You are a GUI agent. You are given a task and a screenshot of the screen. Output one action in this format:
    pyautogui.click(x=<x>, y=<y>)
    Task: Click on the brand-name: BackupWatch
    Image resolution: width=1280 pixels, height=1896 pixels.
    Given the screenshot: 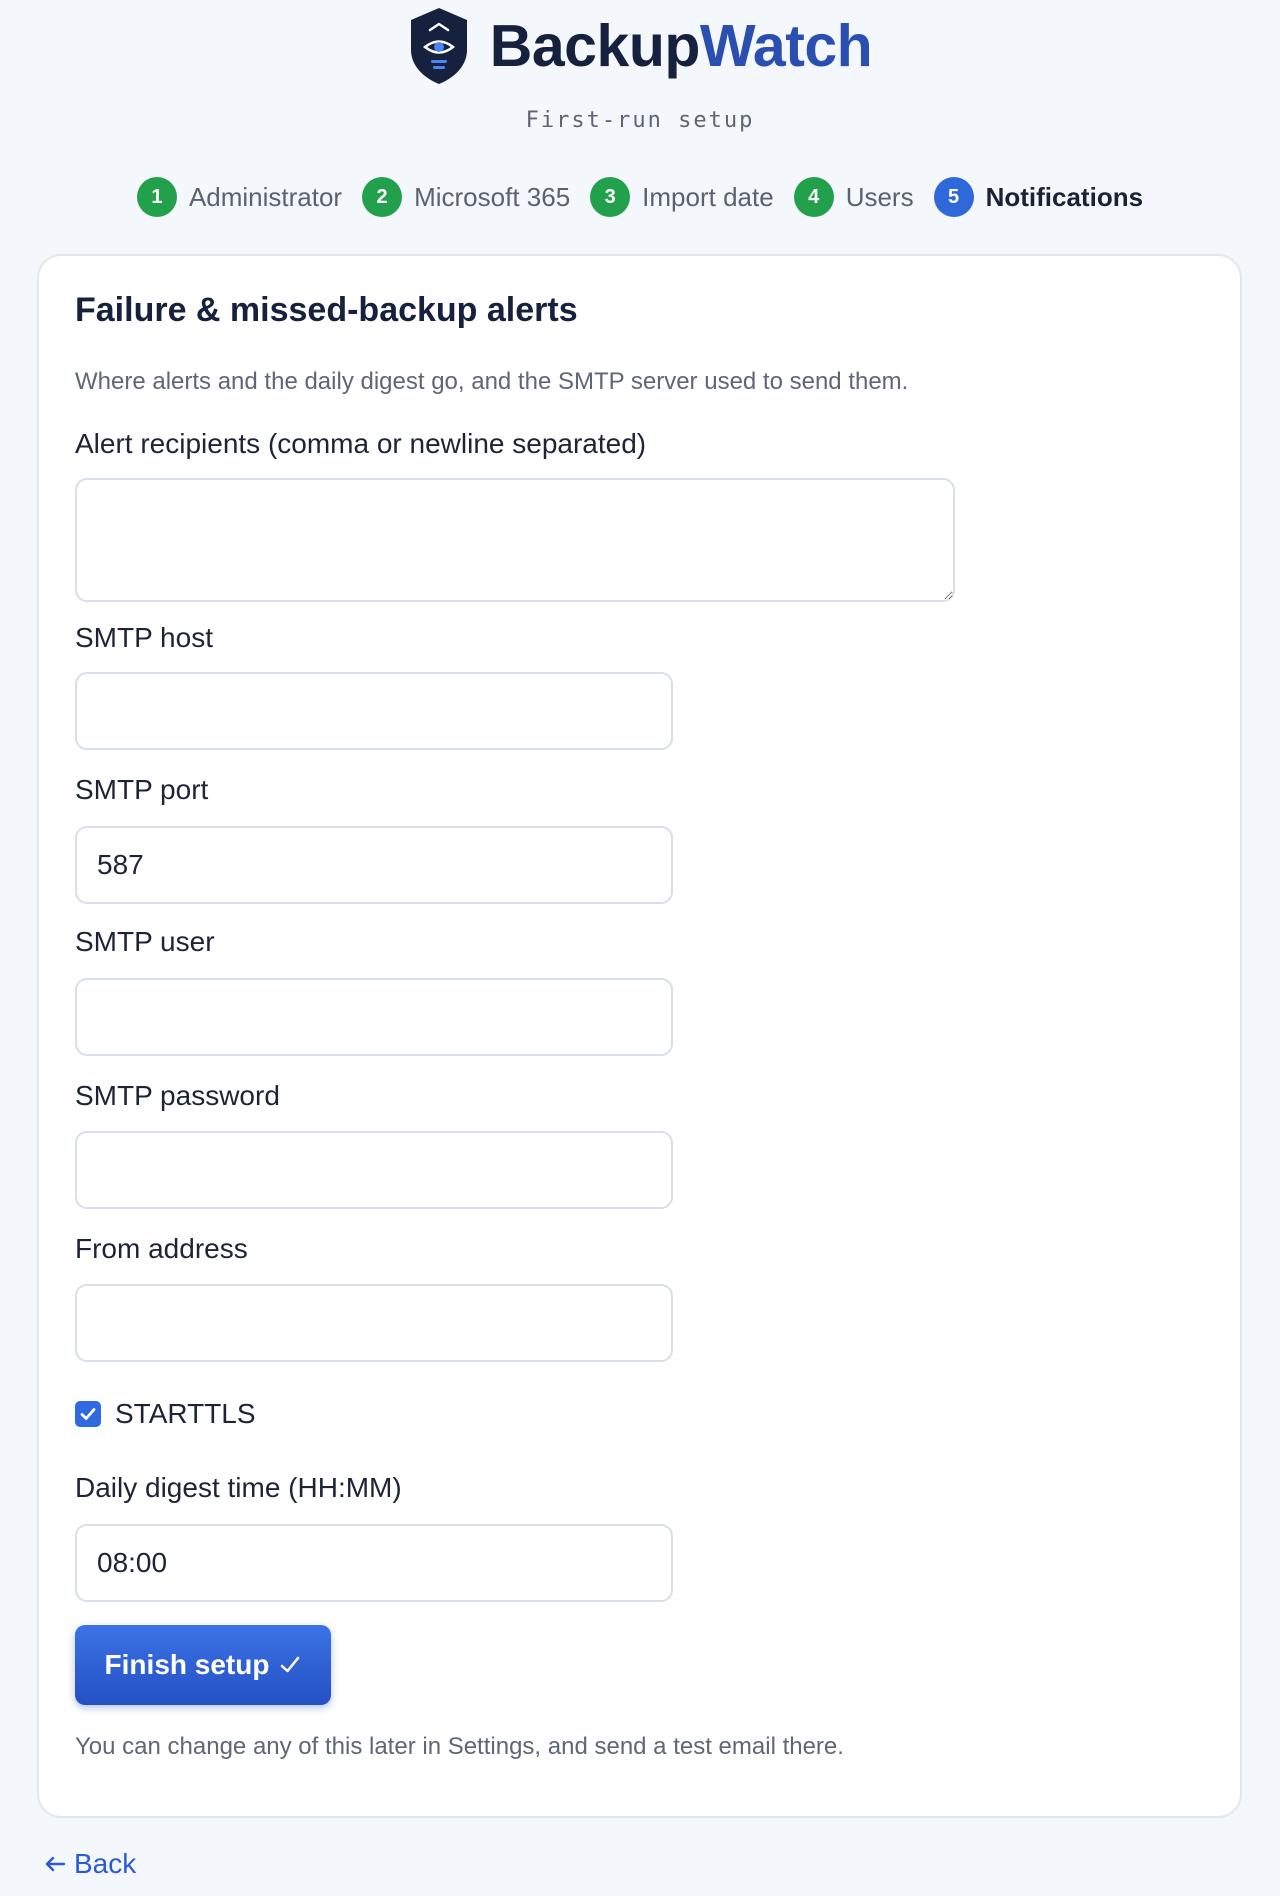 What is the action you would take?
    pyautogui.click(x=681, y=46)
    